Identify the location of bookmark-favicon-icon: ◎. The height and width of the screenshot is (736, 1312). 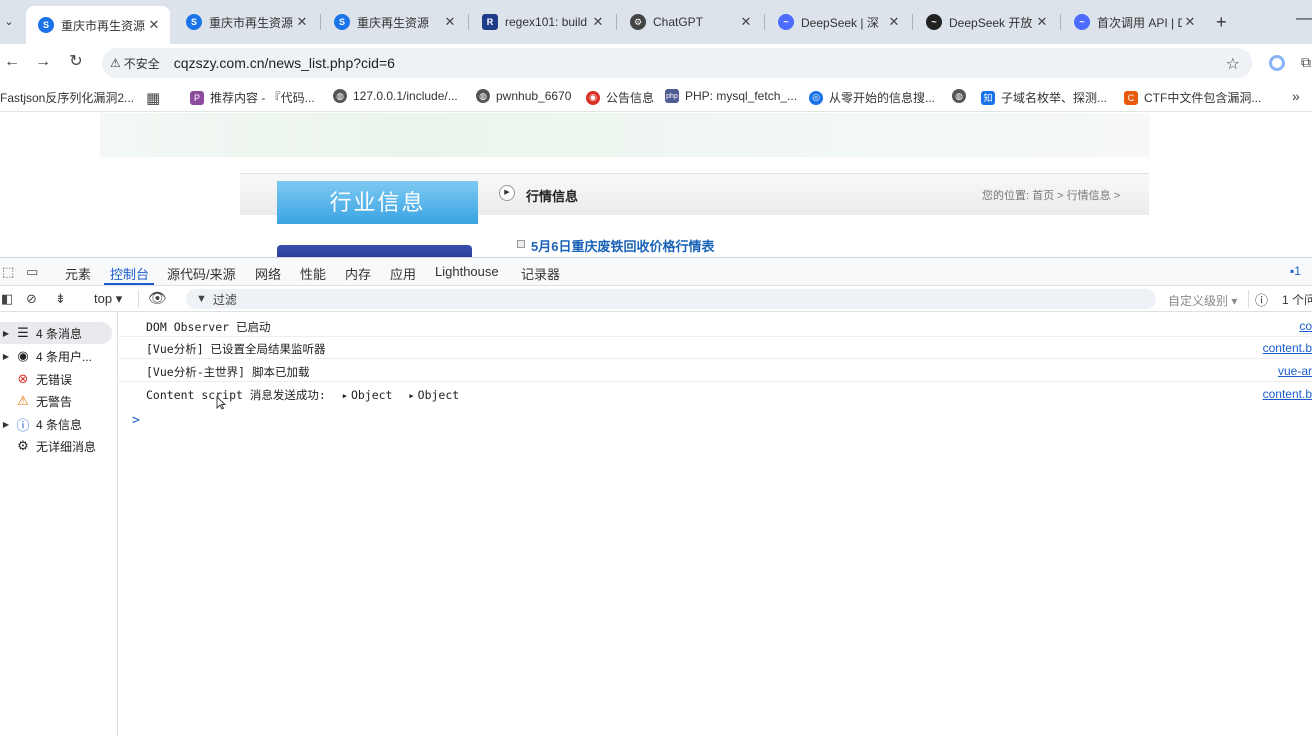
(816, 97).